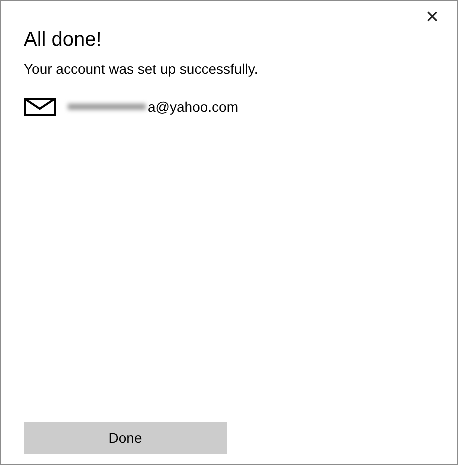  I want to click on done-button: Done, so click(125, 438).